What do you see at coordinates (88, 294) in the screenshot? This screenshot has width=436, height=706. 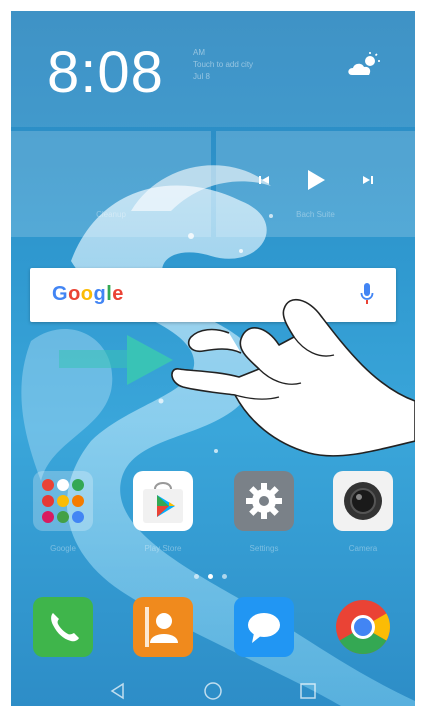 I see `google-logo: Google` at bounding box center [88, 294].